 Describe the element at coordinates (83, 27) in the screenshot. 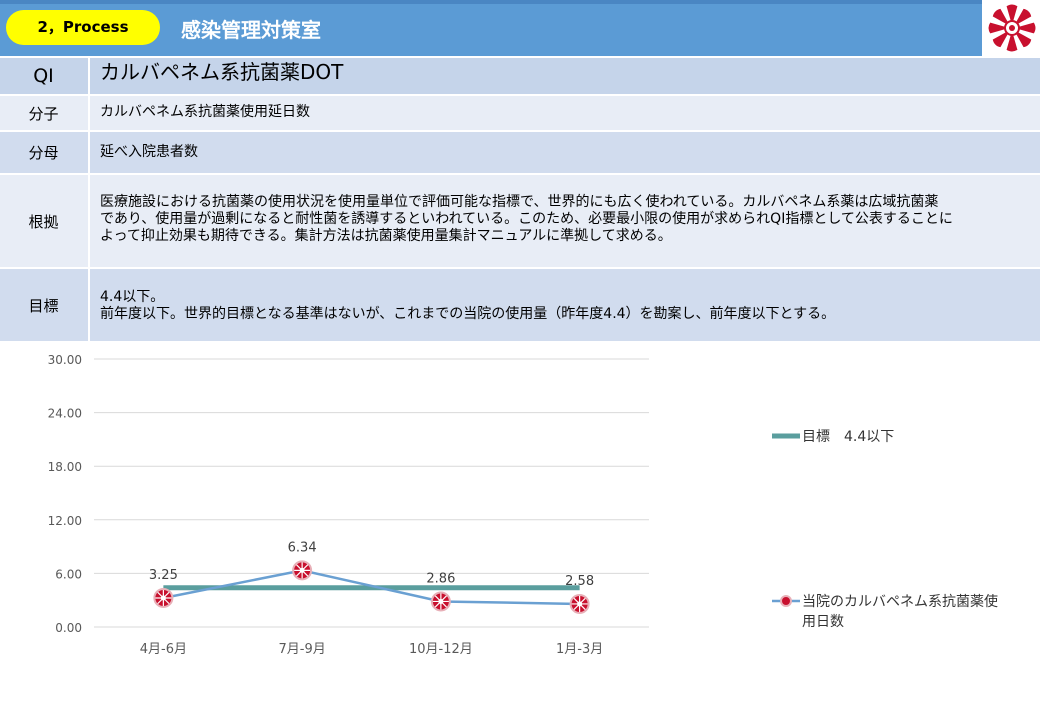

I see `section-badge: 2，Process` at that location.